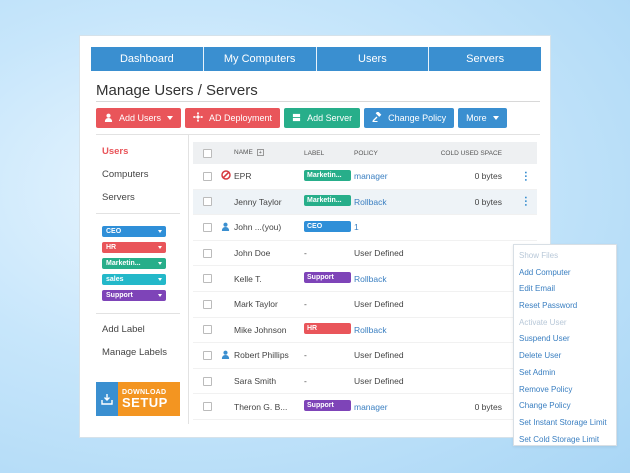 The width and height of the screenshot is (630, 473). I want to click on sidebar-label-tag: Support, so click(134, 295).